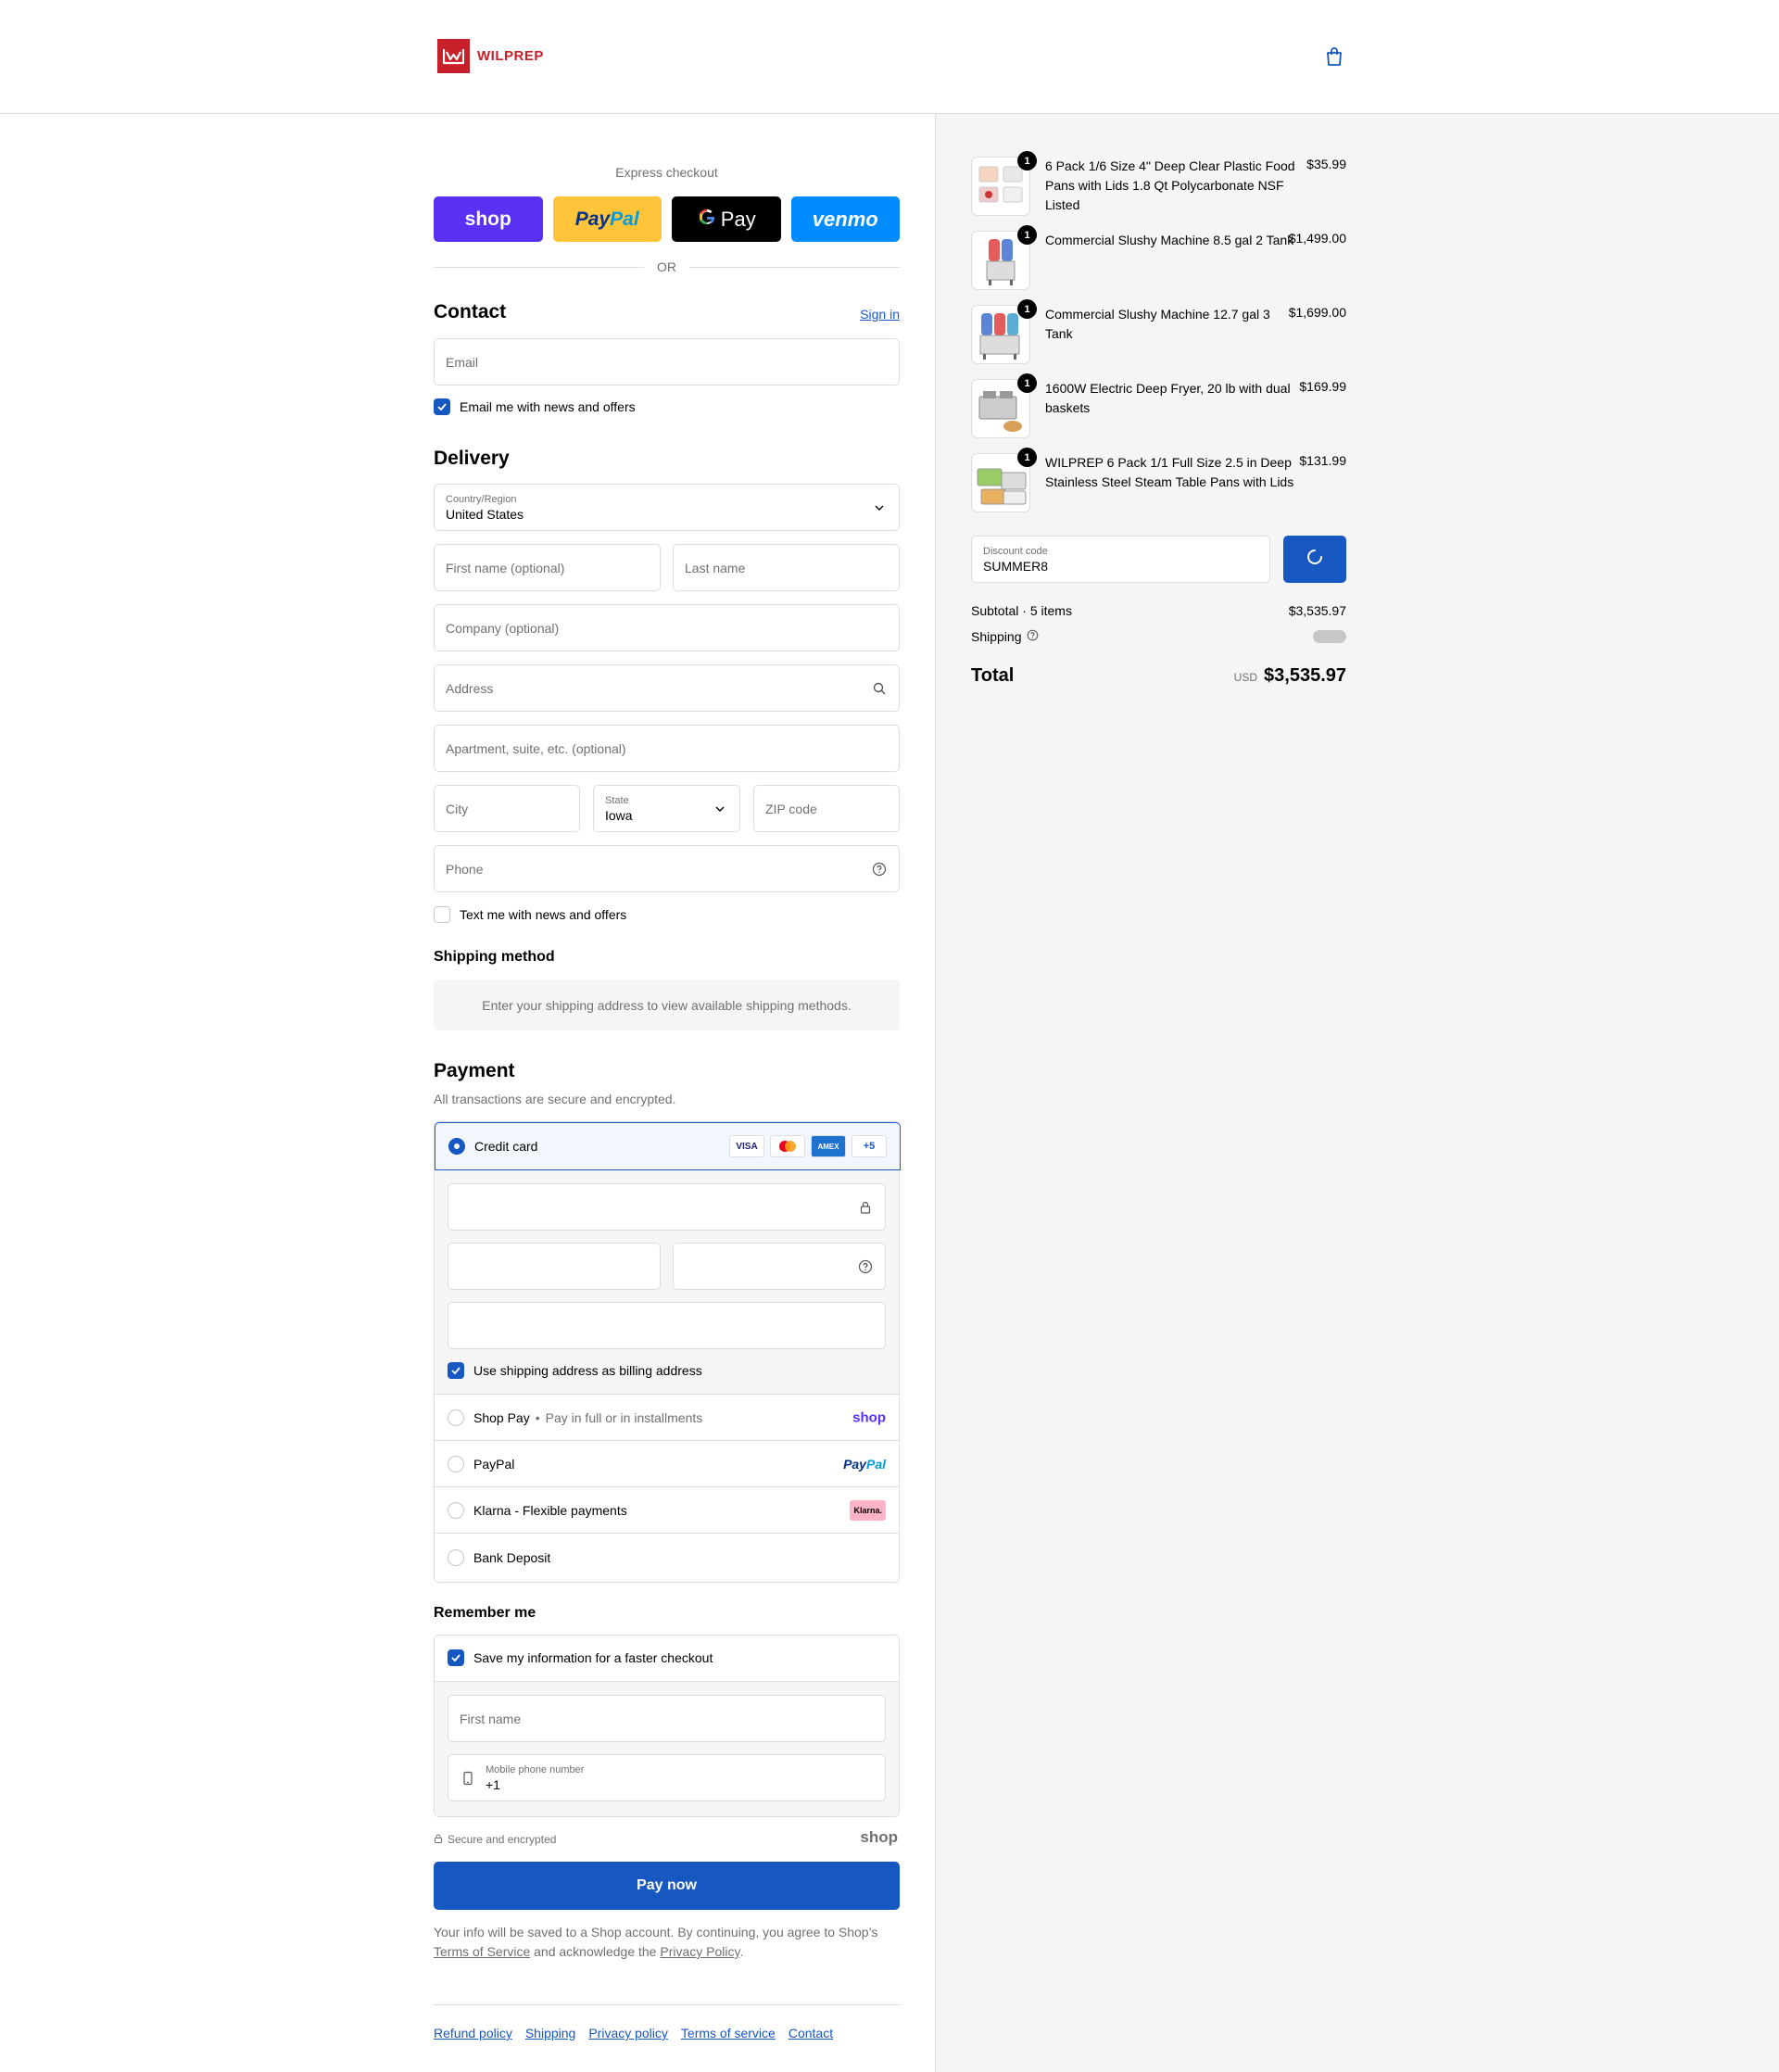 This screenshot has width=1779, height=2072. Describe the element at coordinates (868, 1510) in the screenshot. I see `klarna-logo: Klarna.` at that location.